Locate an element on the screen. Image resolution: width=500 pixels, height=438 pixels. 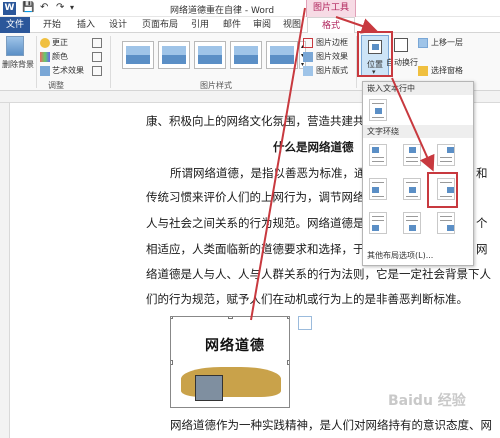
picture-tools-context-label: 图片工具 is located at coordinates (331, 8).